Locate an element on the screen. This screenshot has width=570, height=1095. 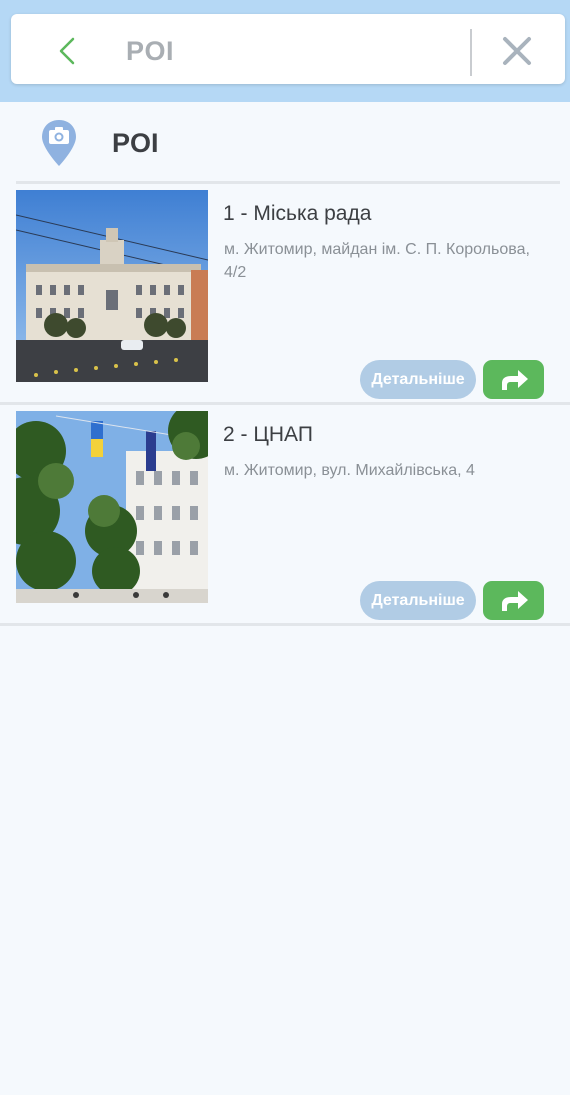
close-icon is located at coordinates (517, 51).